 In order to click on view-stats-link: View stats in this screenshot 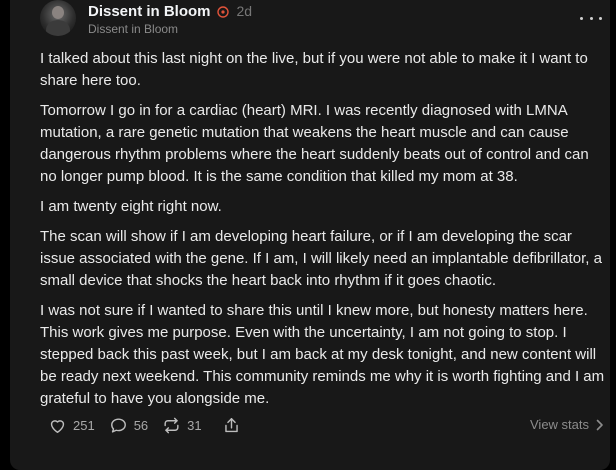, I will do `click(567, 424)`.